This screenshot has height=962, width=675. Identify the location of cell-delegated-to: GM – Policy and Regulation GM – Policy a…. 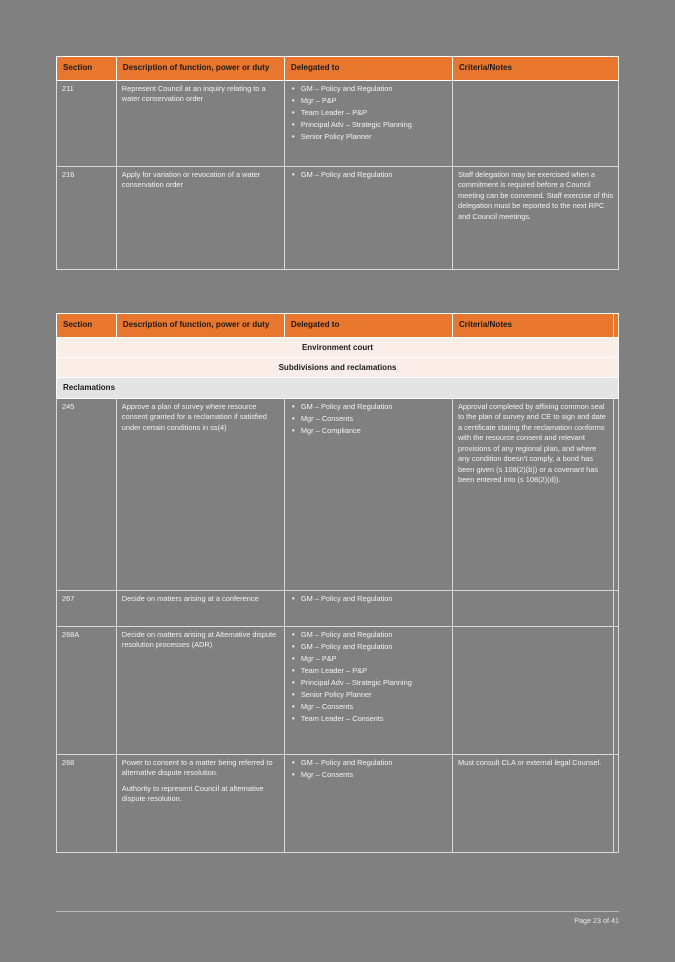
(368, 690).